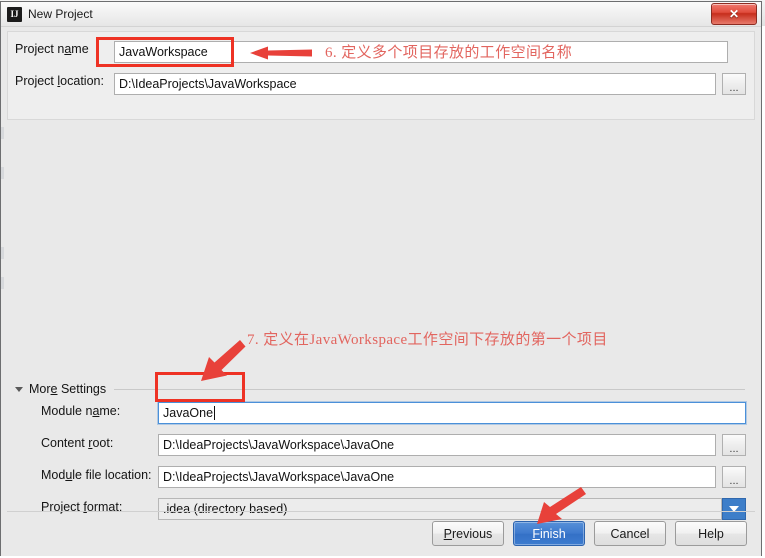  I want to click on help-button: Help, so click(711, 533).